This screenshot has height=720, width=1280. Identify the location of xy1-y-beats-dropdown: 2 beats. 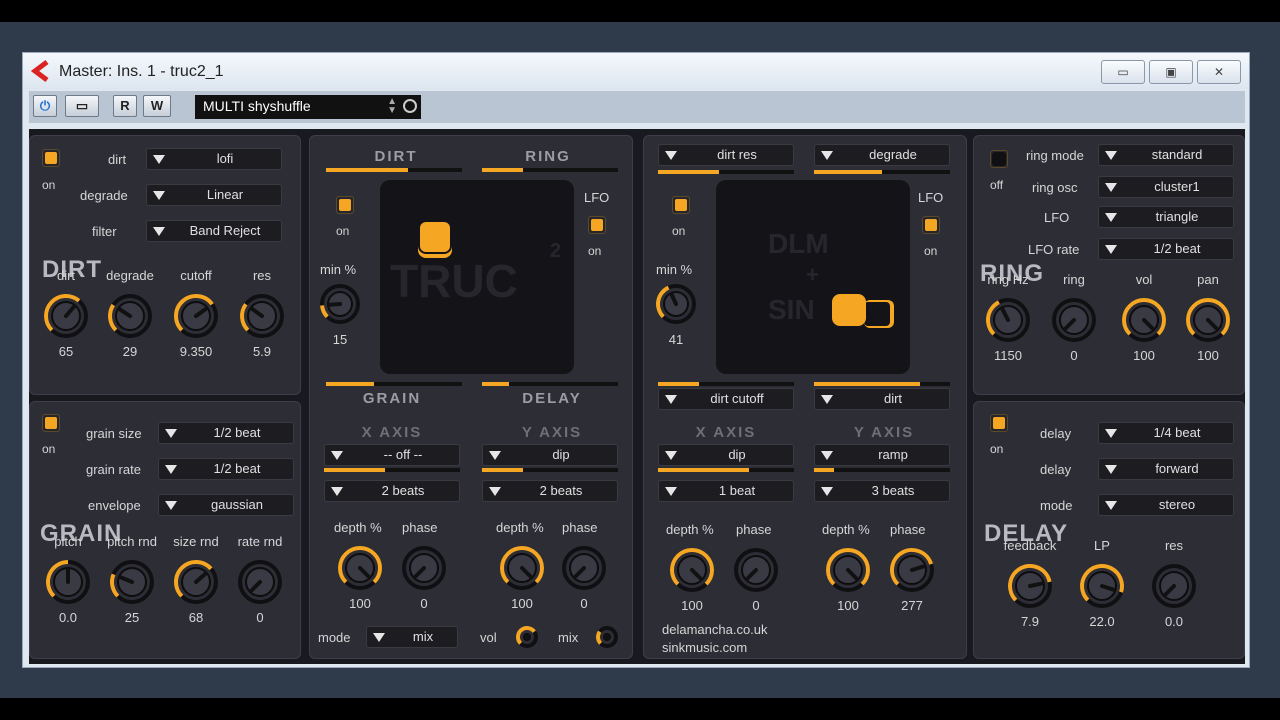
(550, 491).